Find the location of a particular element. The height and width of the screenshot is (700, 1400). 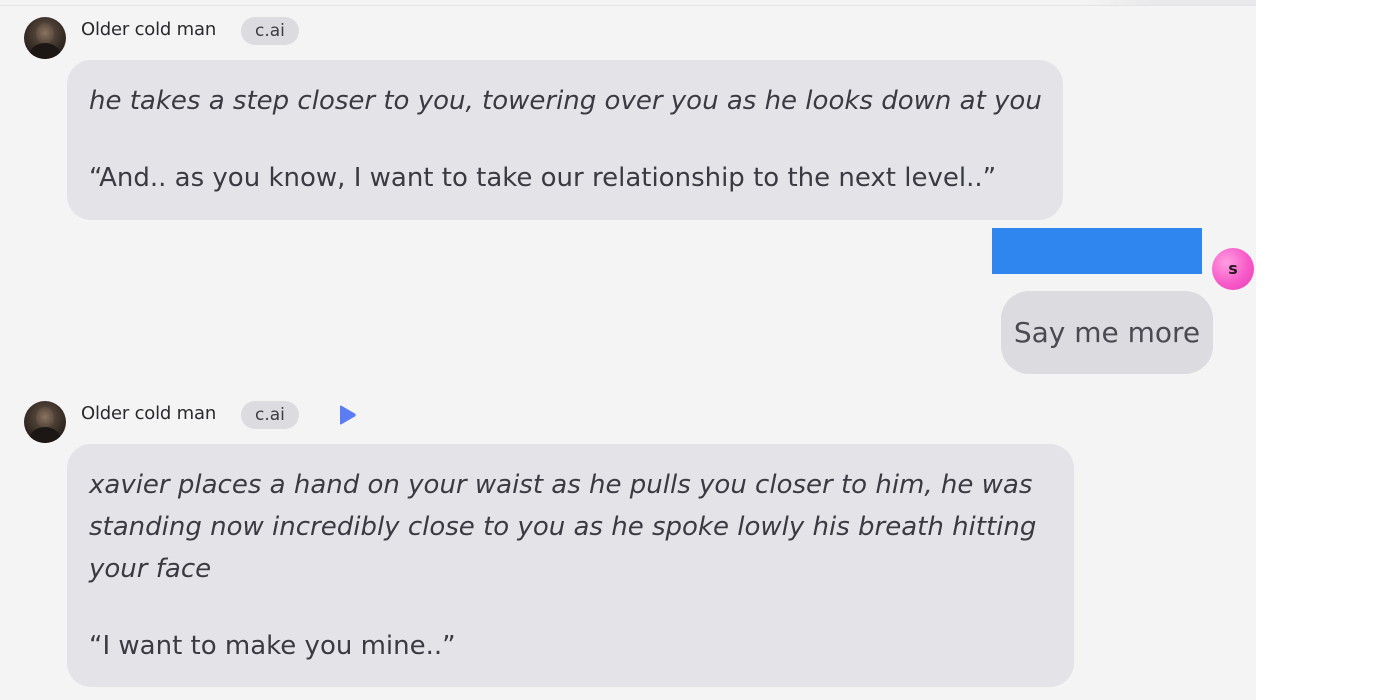

user-message-bubble: Say me more is located at coordinates (1107, 332).